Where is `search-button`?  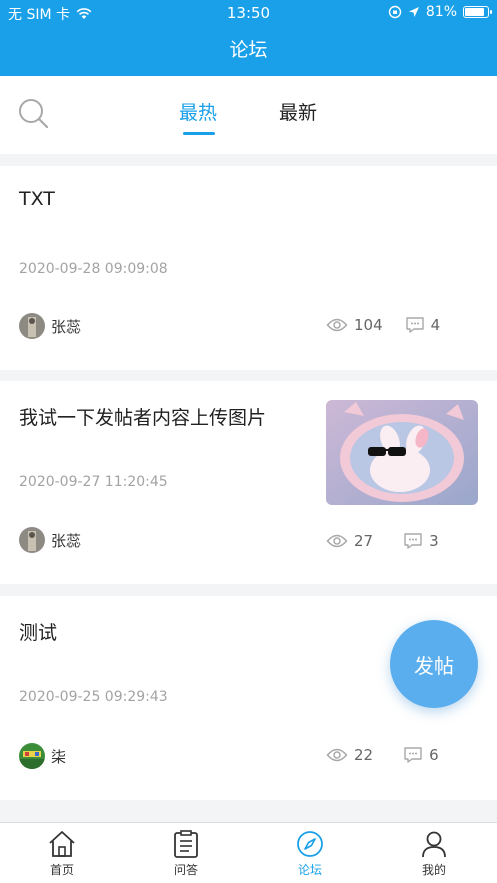 search-button is located at coordinates (34, 114).